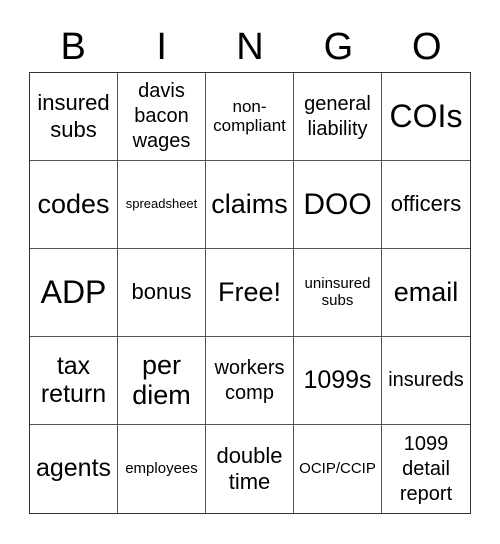 Image resolution: width=500 pixels, height=544 pixels. What do you see at coordinates (73, 47) in the screenshot?
I see `header-letter-b: B` at bounding box center [73, 47].